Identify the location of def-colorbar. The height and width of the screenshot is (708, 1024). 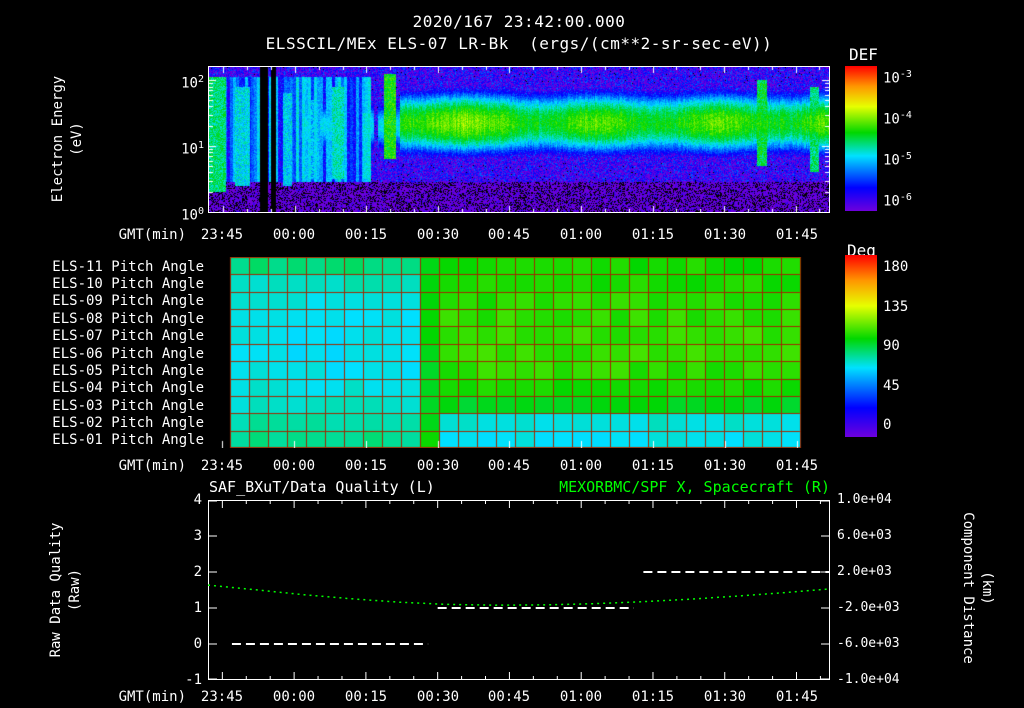
(861, 138).